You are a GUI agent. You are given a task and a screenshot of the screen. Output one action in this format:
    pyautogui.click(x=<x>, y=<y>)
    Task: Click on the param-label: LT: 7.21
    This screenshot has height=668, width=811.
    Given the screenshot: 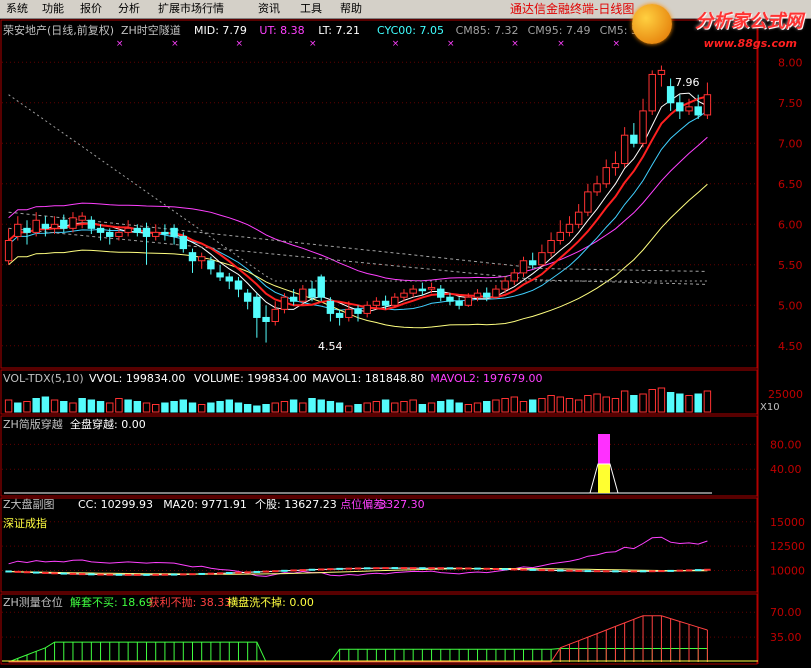 What is the action you would take?
    pyautogui.click(x=339, y=30)
    